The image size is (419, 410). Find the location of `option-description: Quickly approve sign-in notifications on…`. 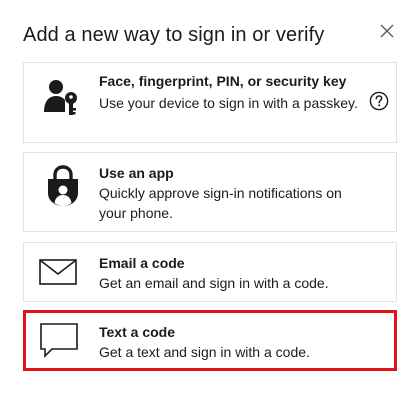

option-description: Quickly approve sign-in notifications on… is located at coordinates (220, 203).